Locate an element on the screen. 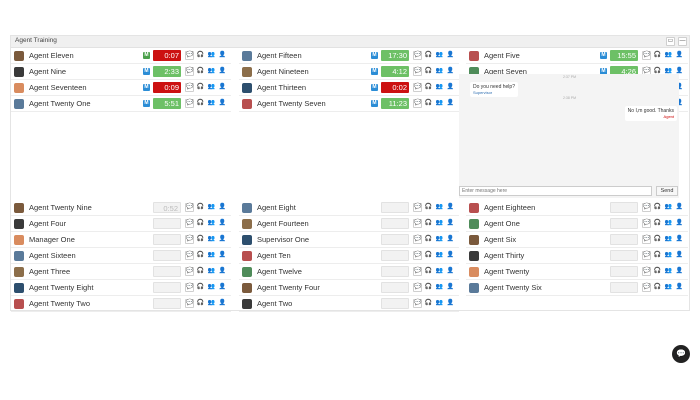  agent-row: Supervisor One 💬 🎧 👥 👤 is located at coordinates (349, 240).